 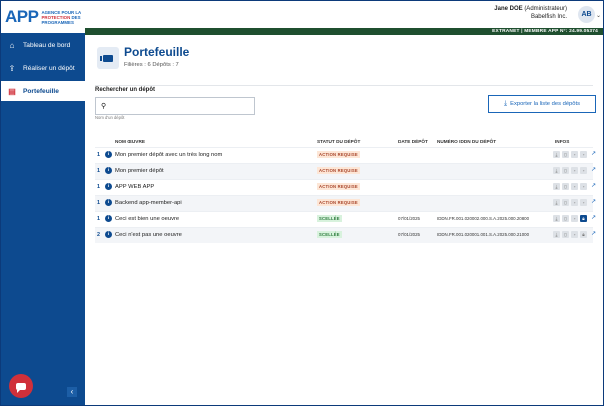 What do you see at coordinates (413, 141) in the screenshot?
I see `header-date: DATE DÉPÔT` at bounding box center [413, 141].